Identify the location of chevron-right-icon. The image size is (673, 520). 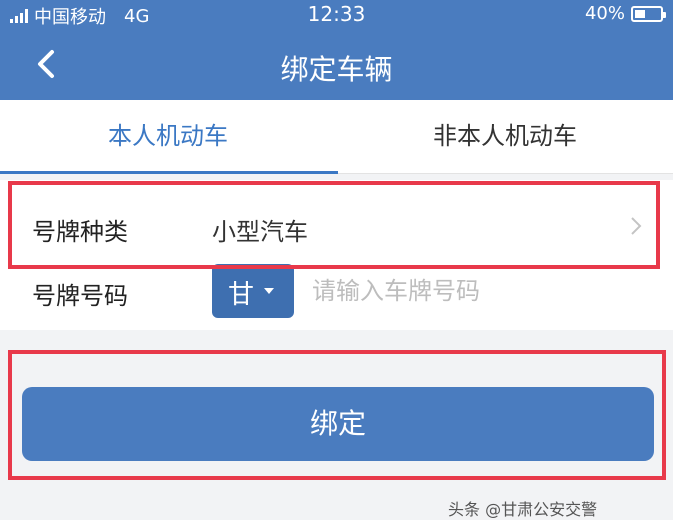
(636, 226).